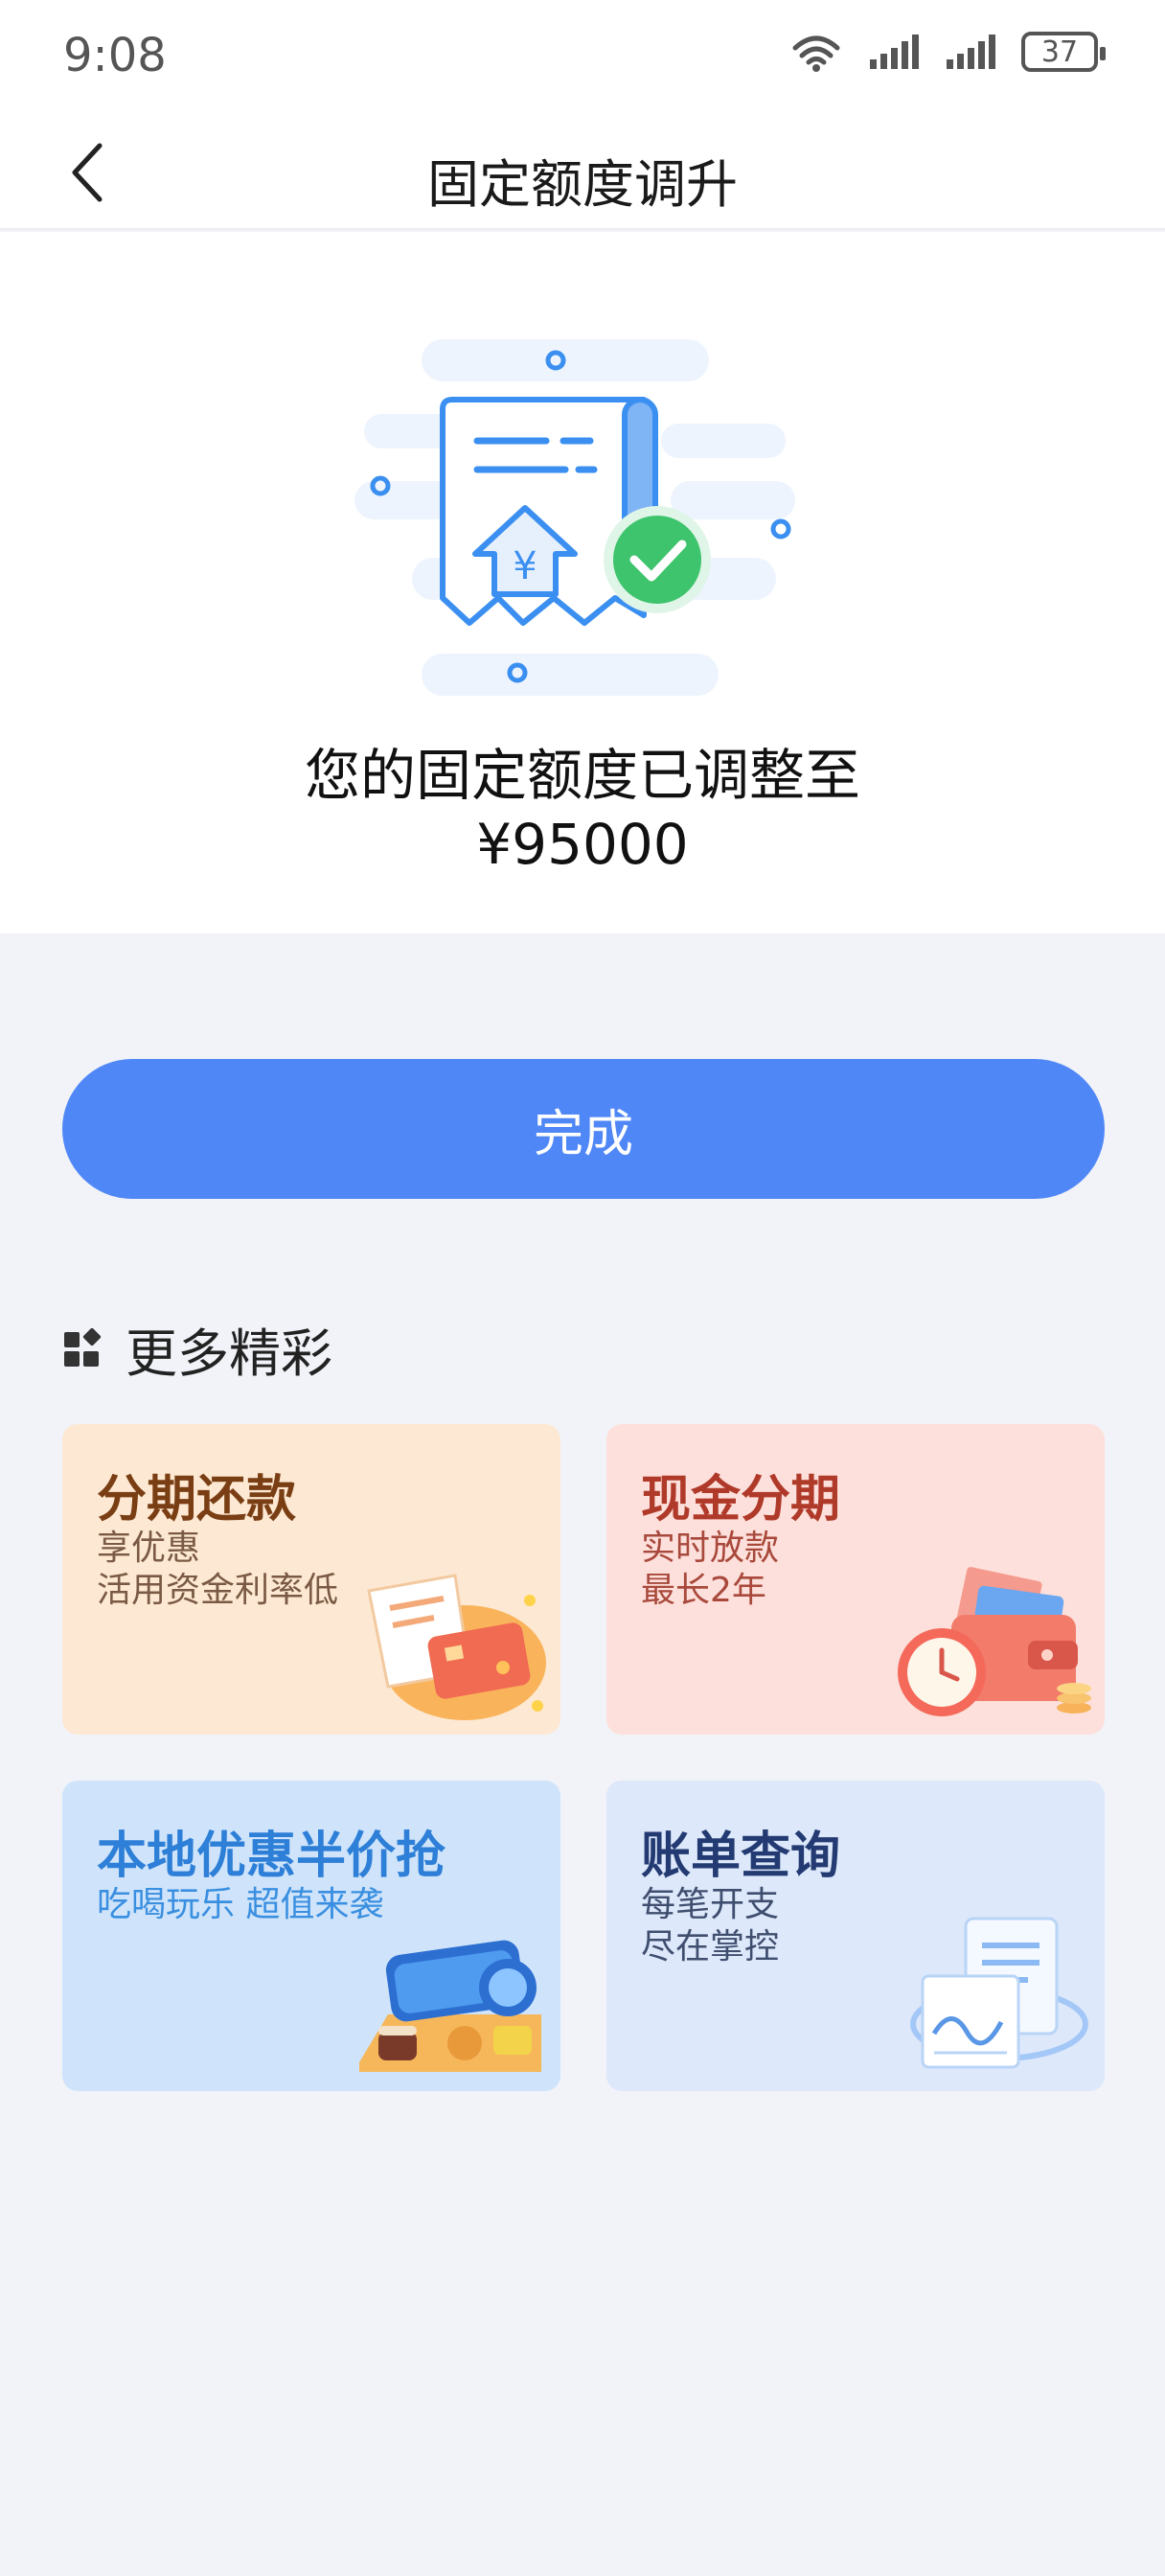 The width and height of the screenshot is (1165, 2576). I want to click on card-bill-inquiry: 账单查询 每笔开支 尽在掌控, so click(855, 1936).